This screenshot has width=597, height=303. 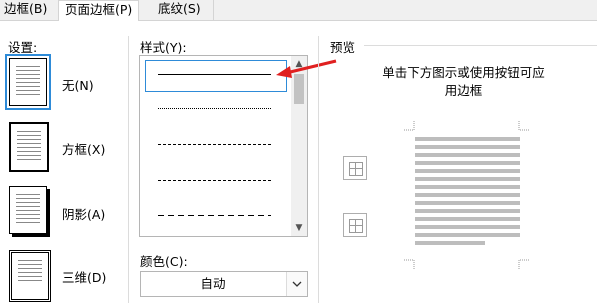 I want to click on style-sample-dashed-fine, so click(x=214, y=144).